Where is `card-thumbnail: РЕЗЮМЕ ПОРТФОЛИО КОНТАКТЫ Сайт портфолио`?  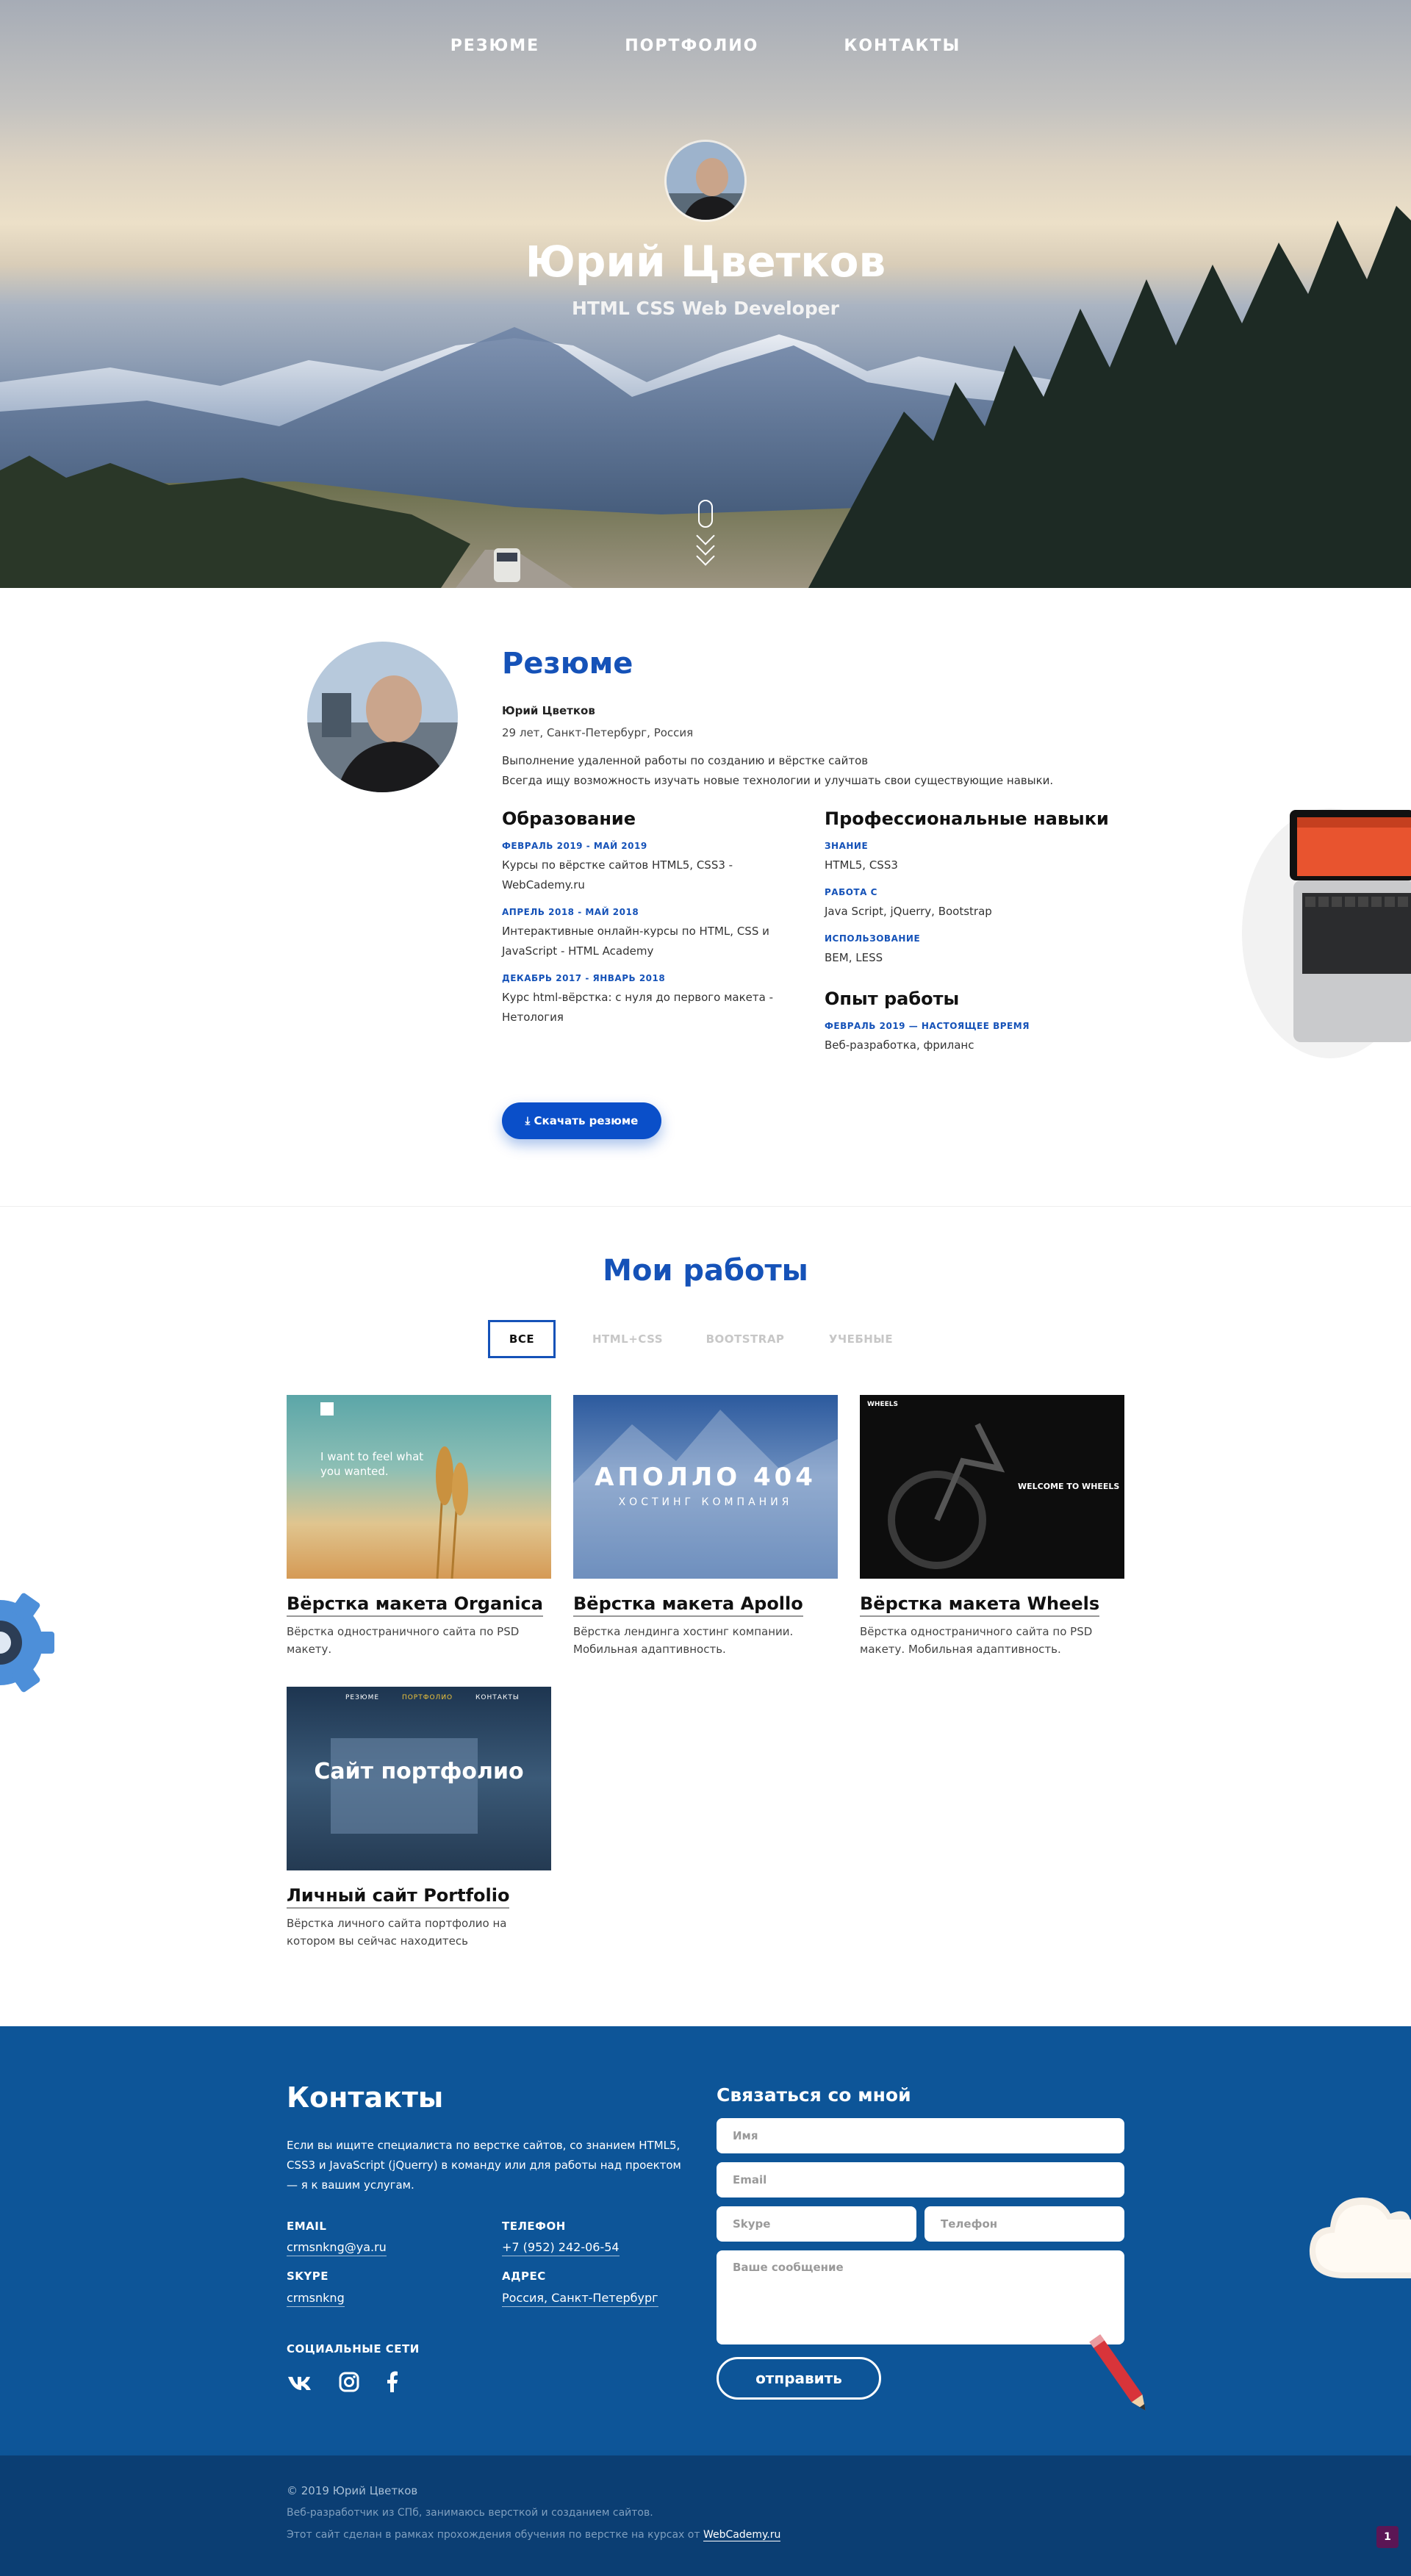 card-thumbnail: РЕЗЮМЕ ПОРТФОЛИО КОНТАКТЫ Сайт портфолио is located at coordinates (419, 1778).